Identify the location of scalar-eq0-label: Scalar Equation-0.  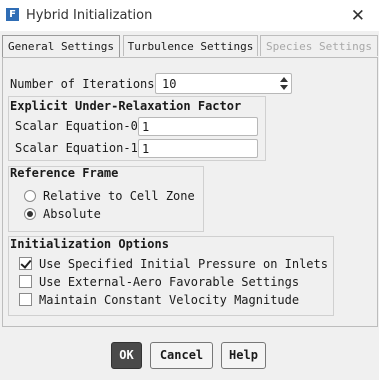
(76, 126).